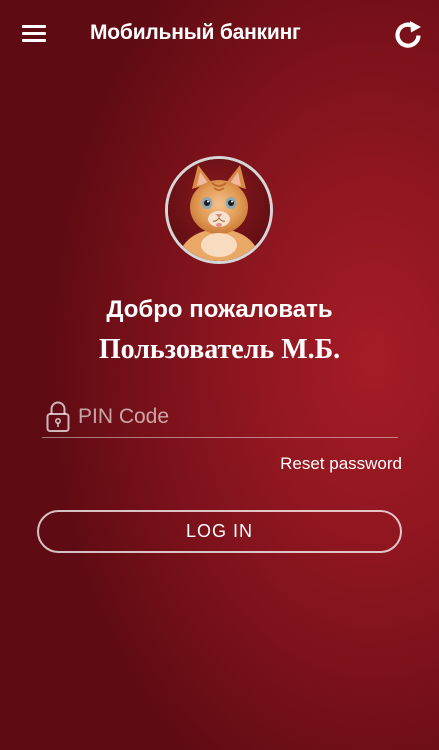 This screenshot has width=439, height=750. Describe the element at coordinates (219, 210) in the screenshot. I see `user-avatar` at that location.